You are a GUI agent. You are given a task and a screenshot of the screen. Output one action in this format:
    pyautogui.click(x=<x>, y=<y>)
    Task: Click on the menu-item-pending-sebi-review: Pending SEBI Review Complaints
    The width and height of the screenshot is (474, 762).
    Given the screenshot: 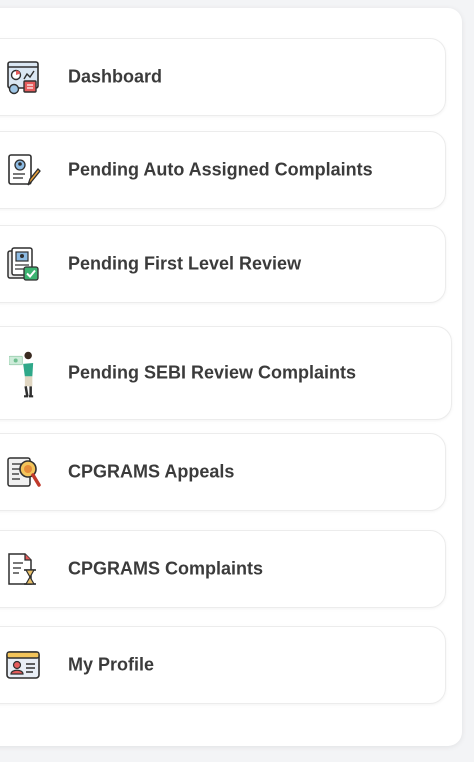 What is the action you would take?
    pyautogui.click(x=226, y=373)
    